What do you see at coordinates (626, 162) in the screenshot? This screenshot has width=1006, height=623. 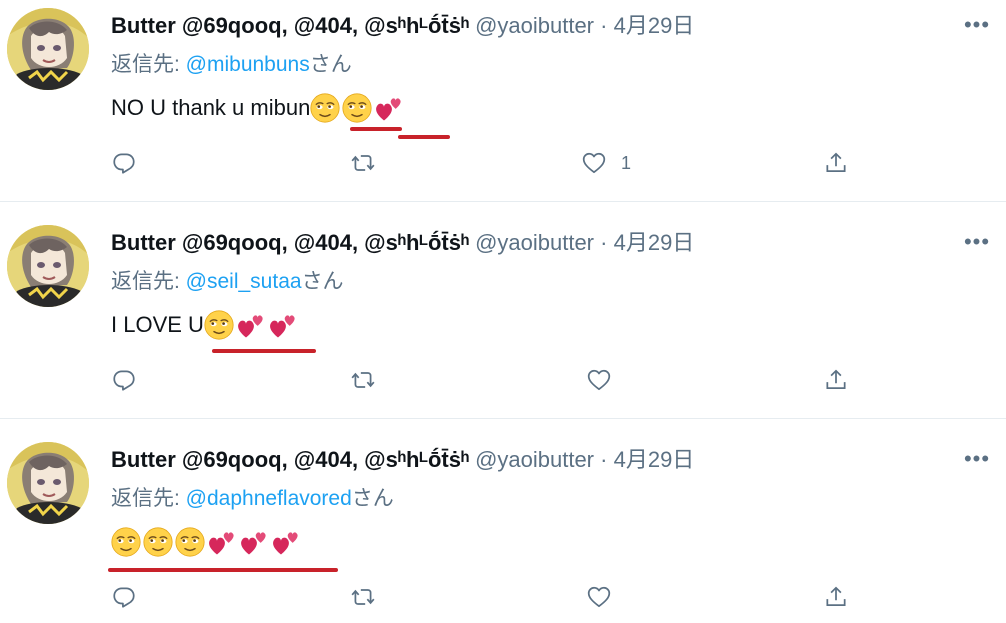 I see `like-count: 1` at bounding box center [626, 162].